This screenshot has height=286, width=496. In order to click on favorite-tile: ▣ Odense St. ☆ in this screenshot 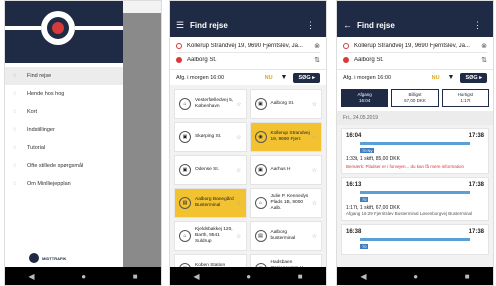, I will do `click(210, 170)`.